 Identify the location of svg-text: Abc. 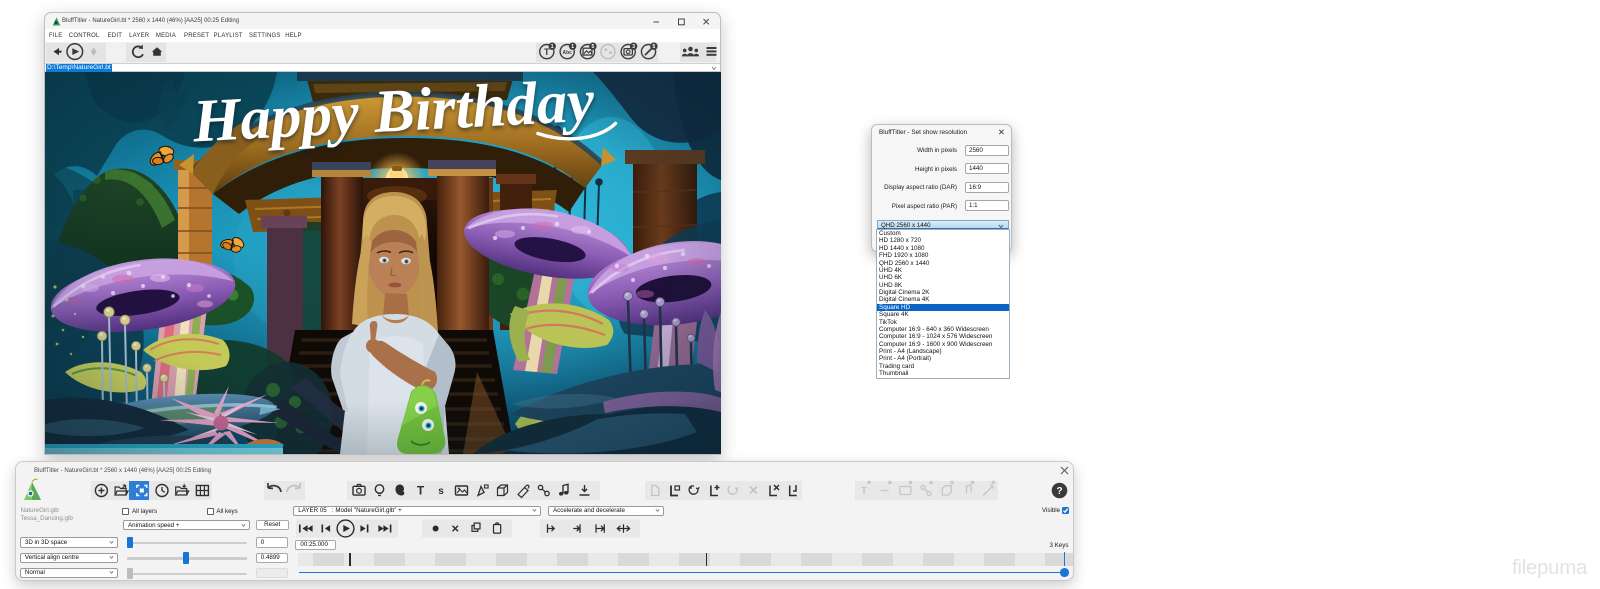
(567, 53).